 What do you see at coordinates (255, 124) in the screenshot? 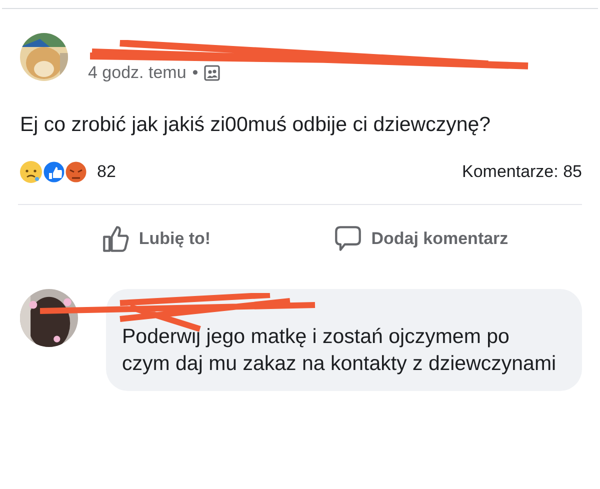
I see `post-text: Ej co zrobić jak jakiś zi00muś odbije ci dziewczynę?` at bounding box center [255, 124].